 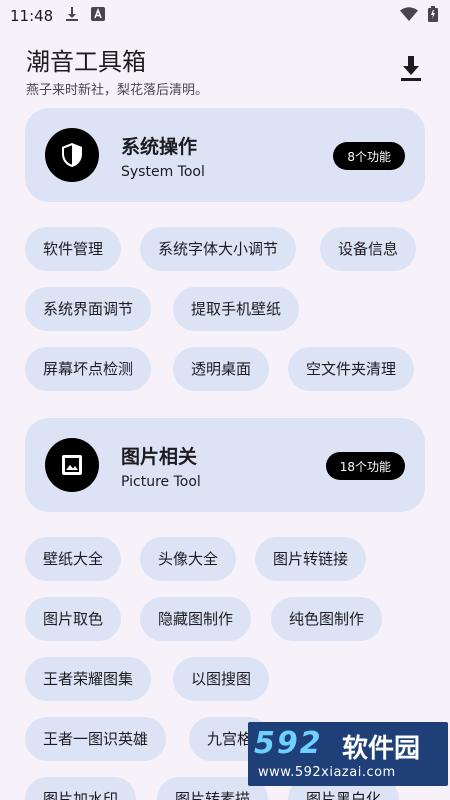 What do you see at coordinates (88, 369) in the screenshot?
I see `chip-dead-pixel-test: 屏幕坏点检测` at bounding box center [88, 369].